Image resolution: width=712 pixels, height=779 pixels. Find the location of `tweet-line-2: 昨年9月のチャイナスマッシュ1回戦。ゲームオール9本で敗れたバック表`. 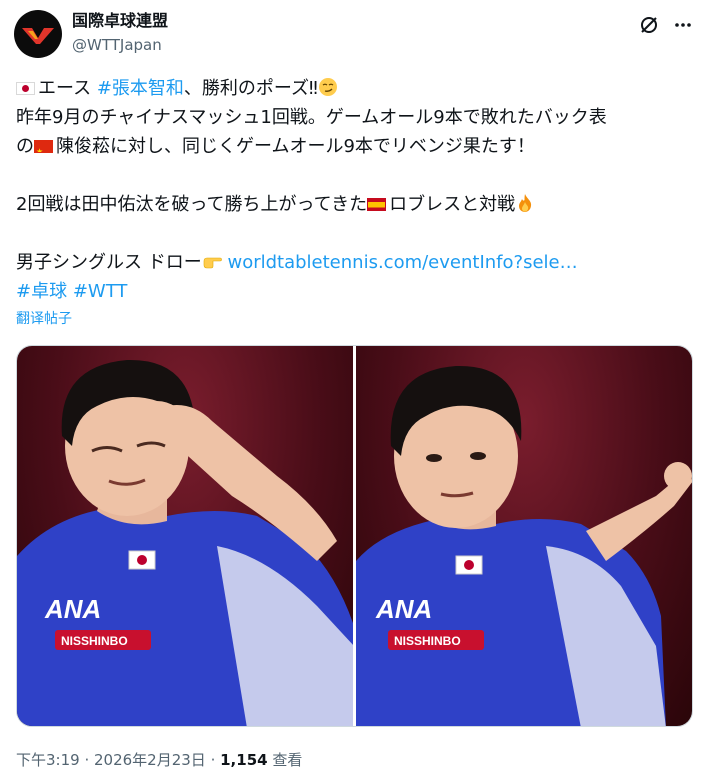

tweet-line-2: 昨年9月のチャイナスマッシュ1回戦。ゲームオール9本で敗れたバック表 is located at coordinates (311, 117).